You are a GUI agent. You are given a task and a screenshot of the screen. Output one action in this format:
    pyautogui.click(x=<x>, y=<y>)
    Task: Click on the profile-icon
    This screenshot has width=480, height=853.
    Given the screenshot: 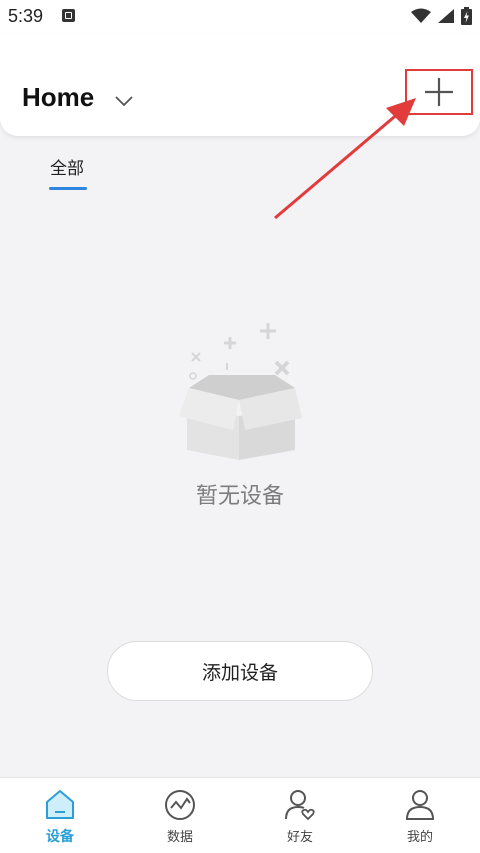 What is the action you would take?
    pyautogui.click(x=420, y=805)
    